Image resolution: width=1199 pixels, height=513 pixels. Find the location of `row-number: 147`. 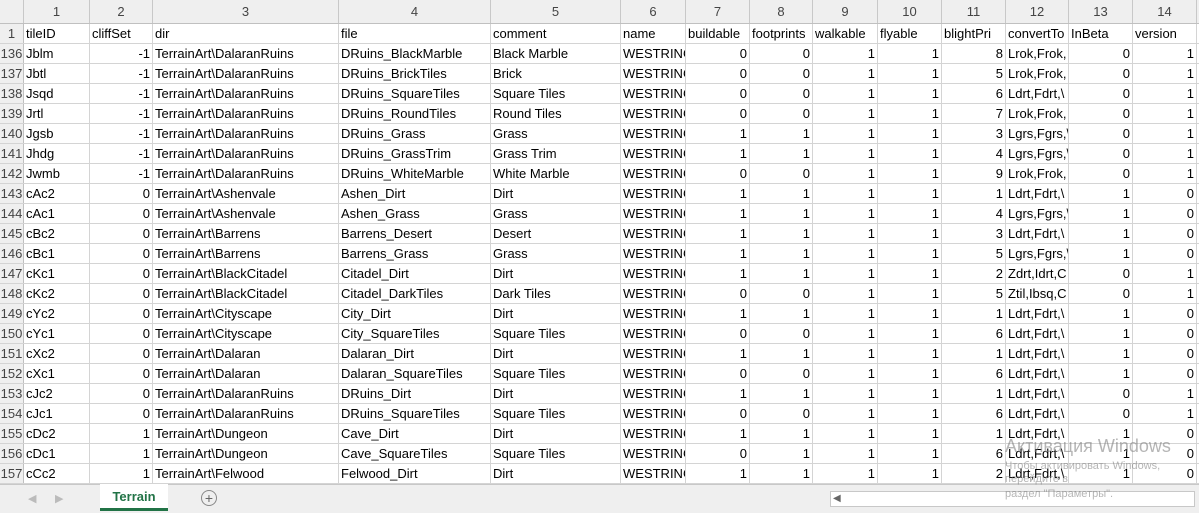

row-number: 147 is located at coordinates (12, 273).